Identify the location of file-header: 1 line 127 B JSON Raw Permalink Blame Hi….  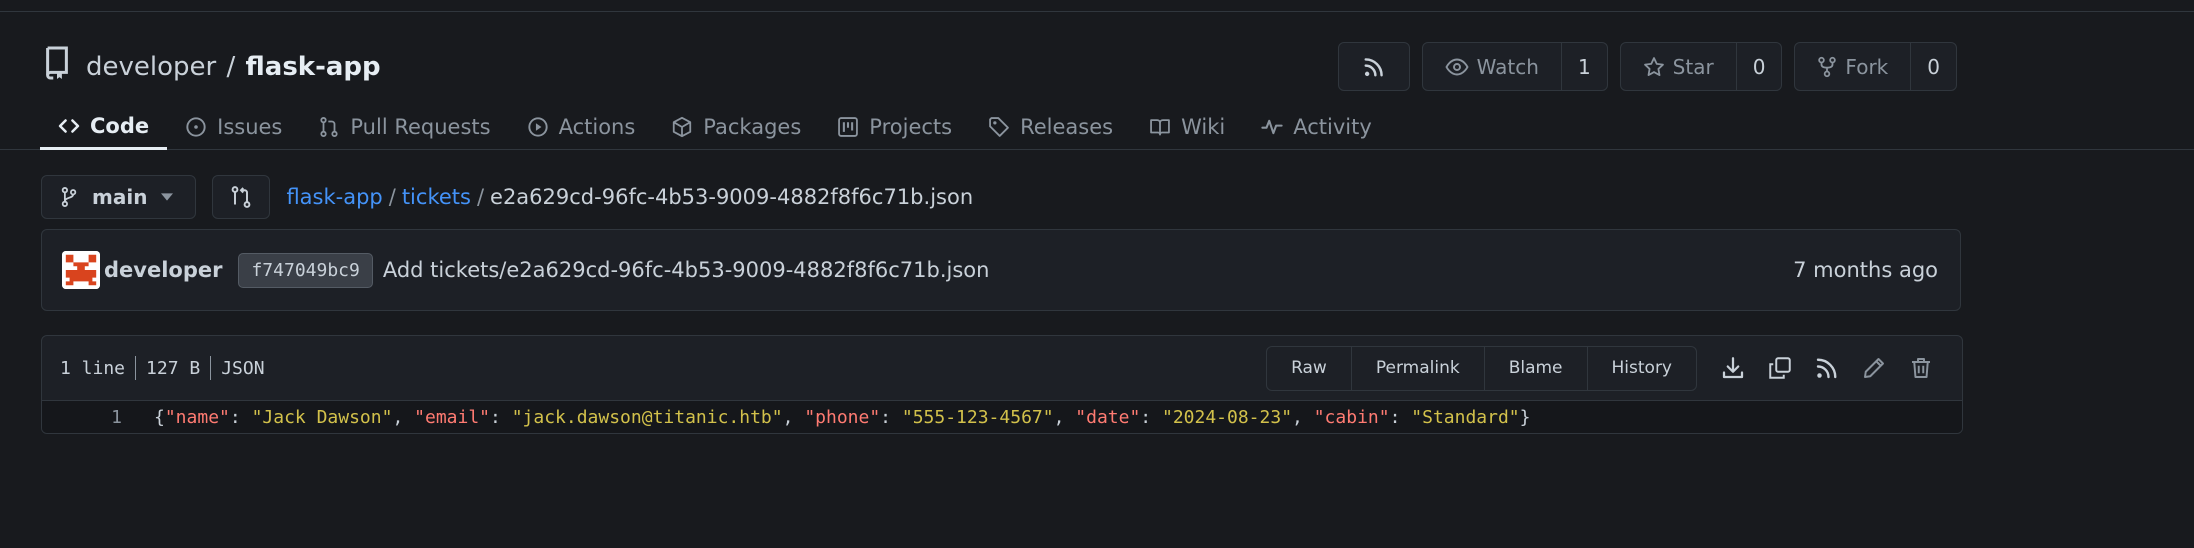
(1002, 368).